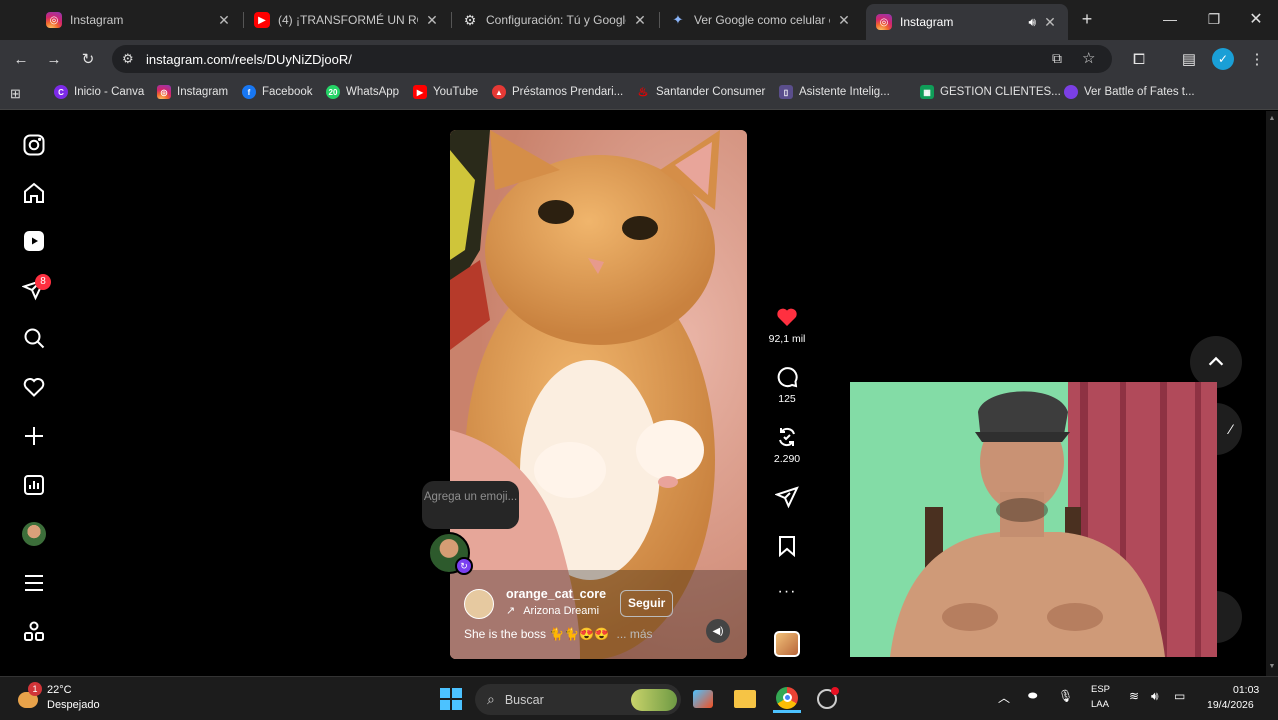 The width and height of the screenshot is (1278, 720). I want to click on tab-instagram-1: ◎ Instagram ✕, so click(139, 20).